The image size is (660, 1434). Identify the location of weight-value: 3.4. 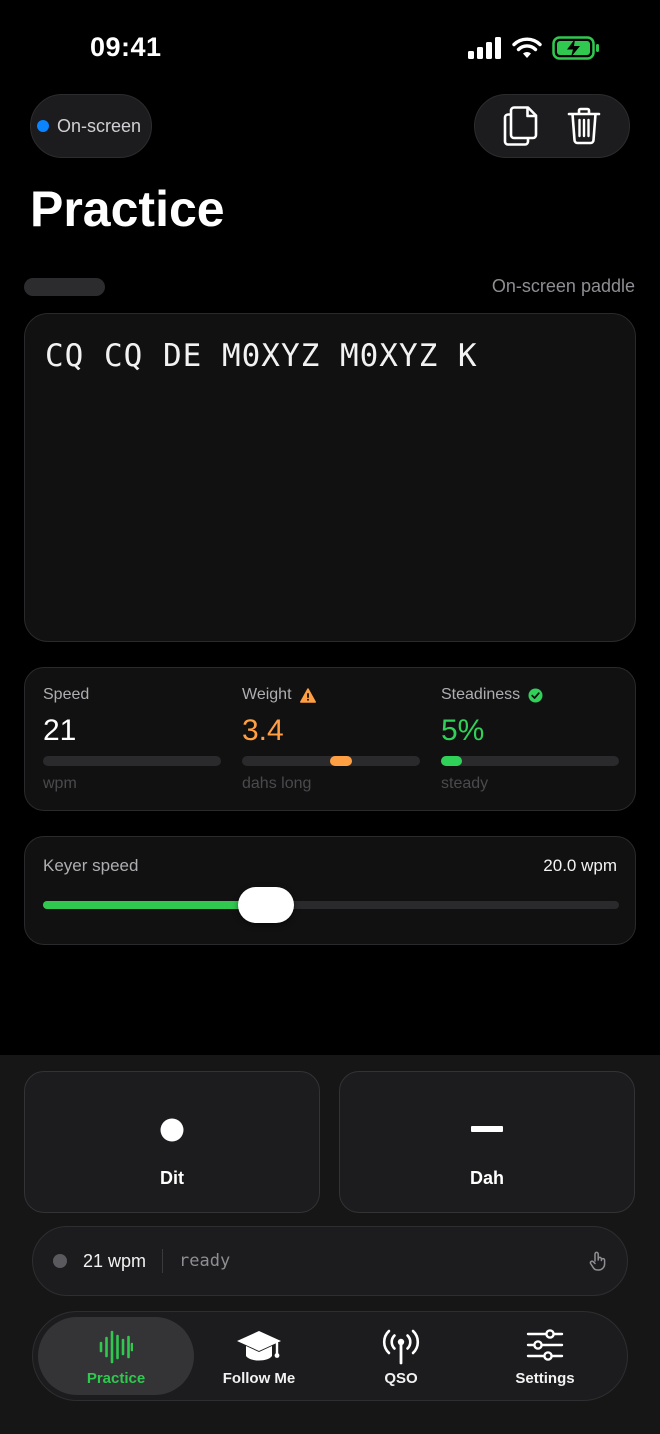
(263, 730).